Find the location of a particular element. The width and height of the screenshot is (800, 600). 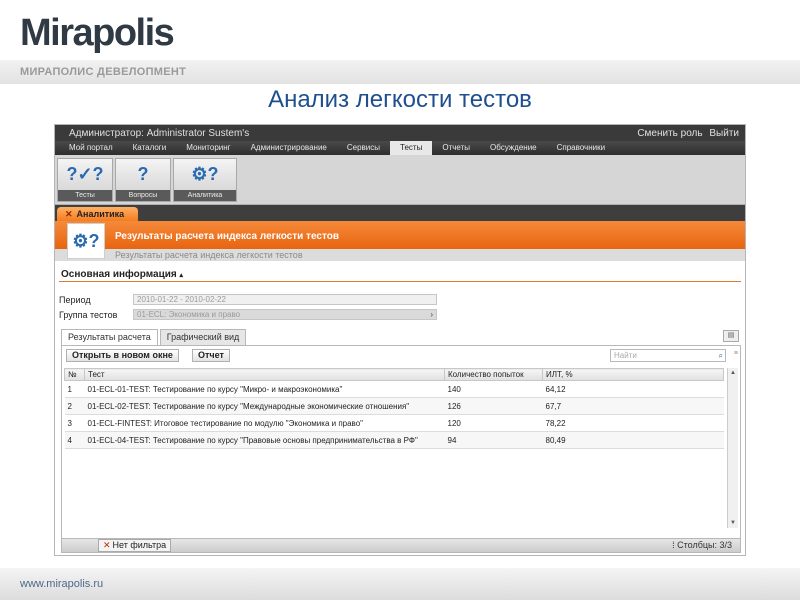

slide-title: Анализ легкости тестов is located at coordinates (400, 99).